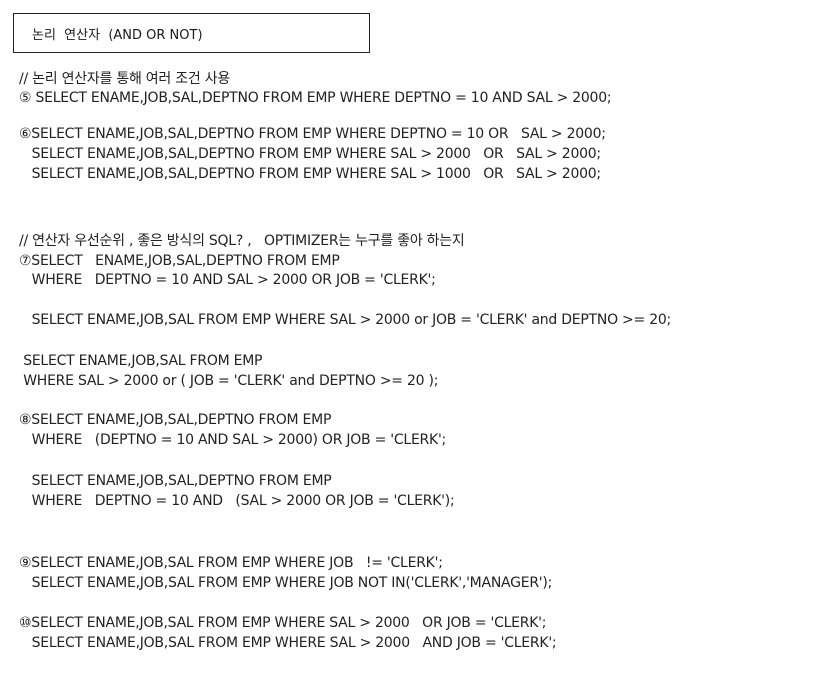 This screenshot has width=826, height=688. Describe the element at coordinates (175, 420) in the screenshot. I see `query-8-a-select: ⑧SELECT ENAME,JOB,SAL,DEPTNO FROM EMP` at that location.